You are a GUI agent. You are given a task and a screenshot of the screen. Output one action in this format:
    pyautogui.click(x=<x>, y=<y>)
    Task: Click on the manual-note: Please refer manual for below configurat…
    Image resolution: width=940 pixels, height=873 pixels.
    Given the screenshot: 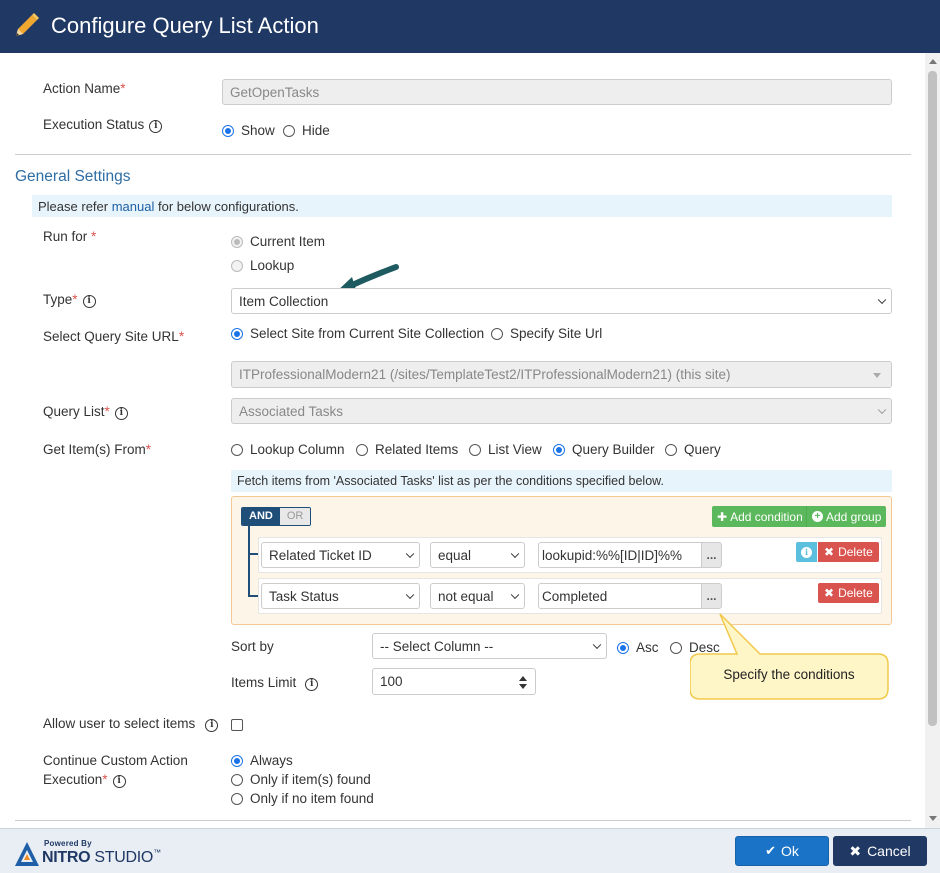 What is the action you would take?
    pyautogui.click(x=462, y=206)
    